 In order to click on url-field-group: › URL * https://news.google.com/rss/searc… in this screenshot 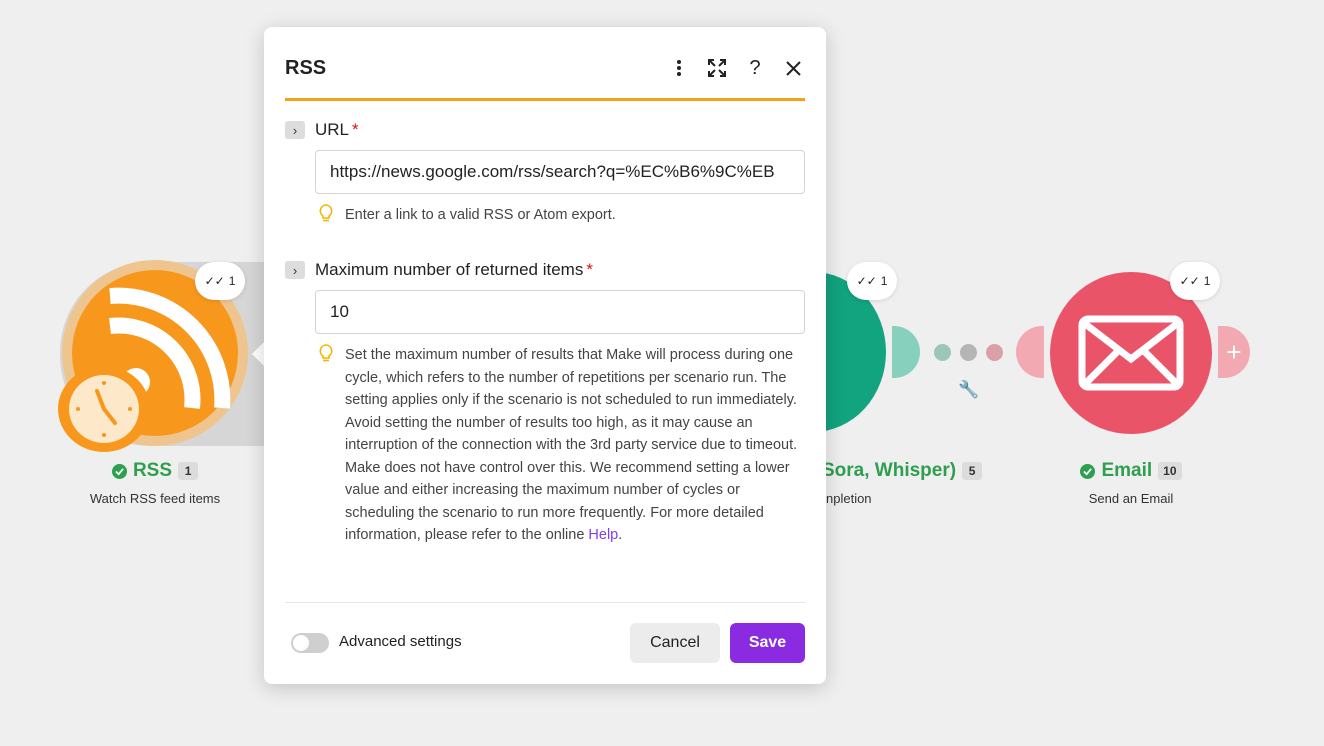, I will do `click(545, 175)`.